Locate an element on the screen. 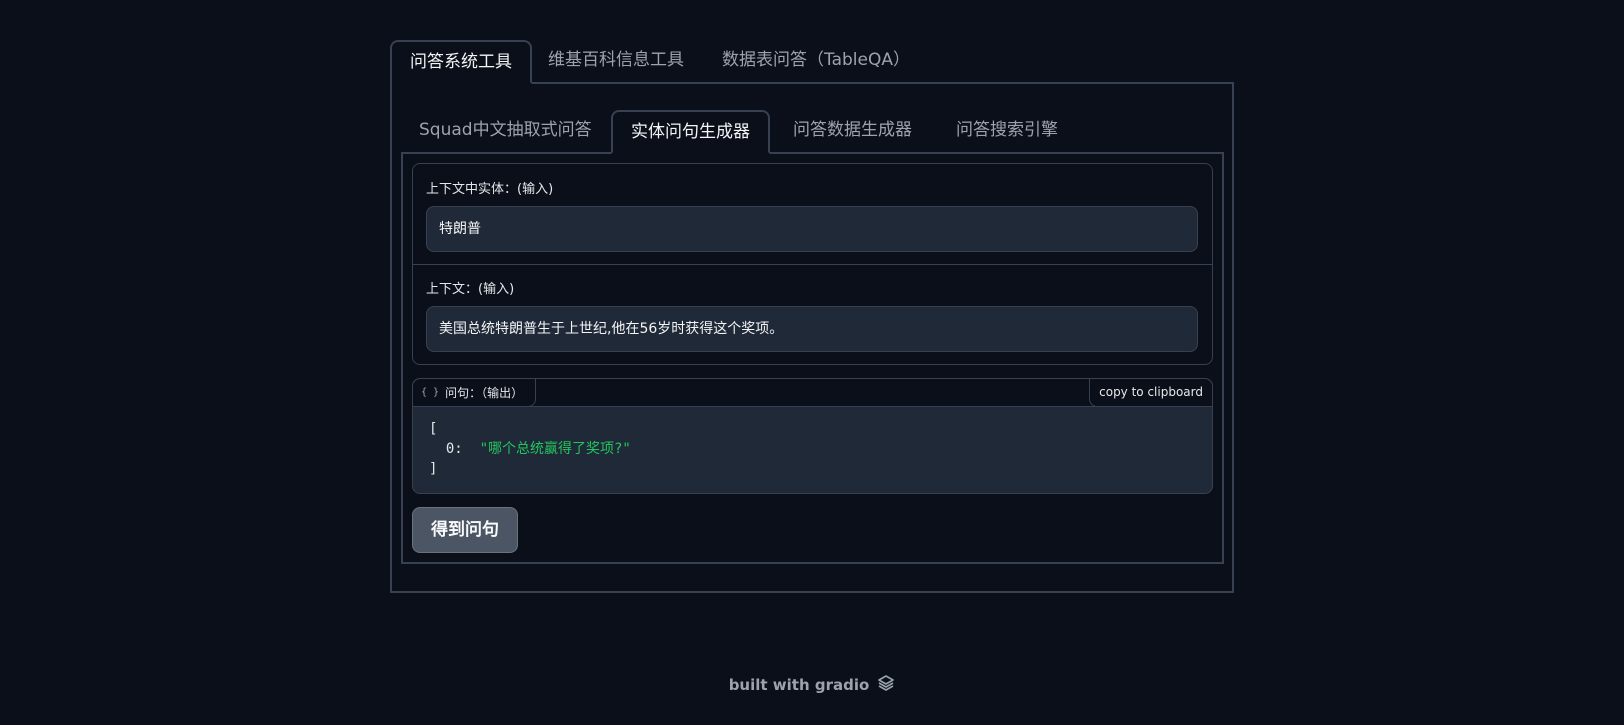 The height and width of the screenshot is (725, 1624). tab-qa-data-generator: 问答数据生成器 is located at coordinates (852, 132).